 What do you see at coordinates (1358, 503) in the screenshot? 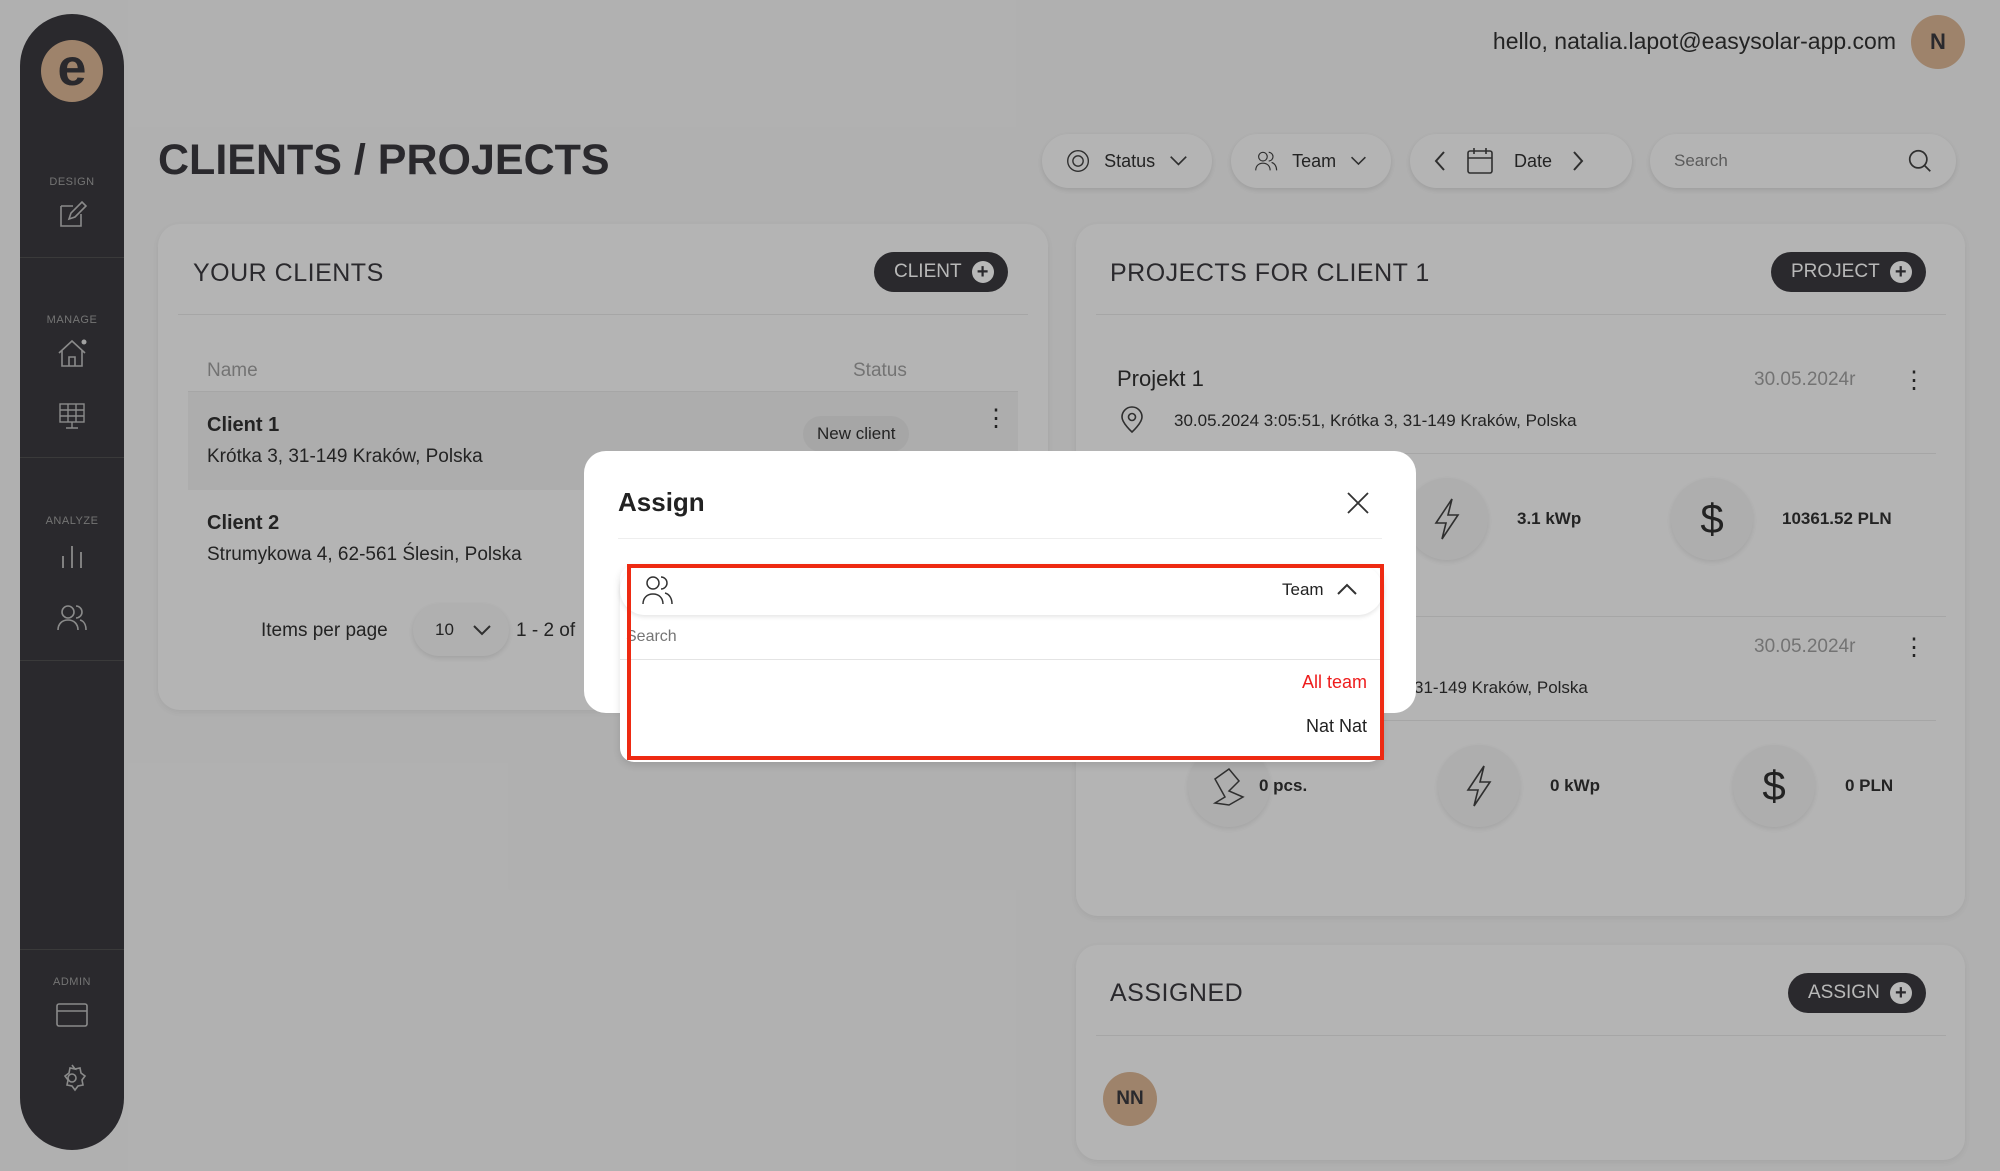
I see `close-icon` at bounding box center [1358, 503].